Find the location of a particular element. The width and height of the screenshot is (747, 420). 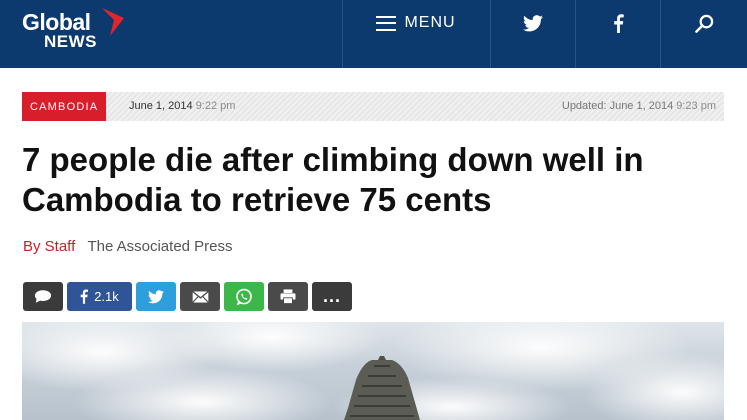

byline-author-link: By Staff is located at coordinates (49, 246).